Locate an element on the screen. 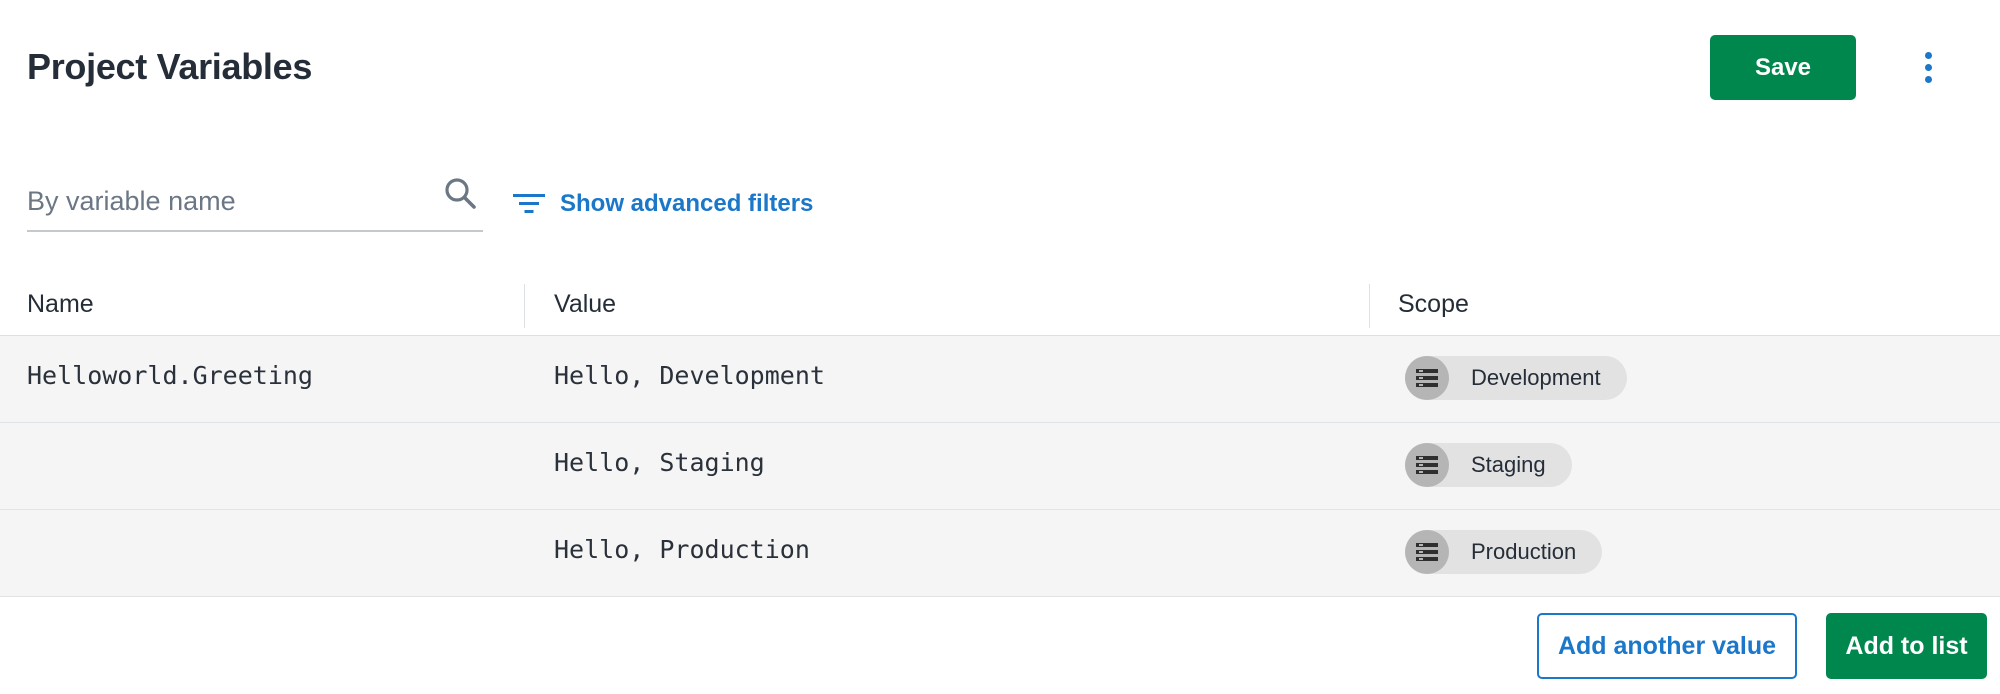 The width and height of the screenshot is (2000, 694). search-input is located at coordinates (227, 201).